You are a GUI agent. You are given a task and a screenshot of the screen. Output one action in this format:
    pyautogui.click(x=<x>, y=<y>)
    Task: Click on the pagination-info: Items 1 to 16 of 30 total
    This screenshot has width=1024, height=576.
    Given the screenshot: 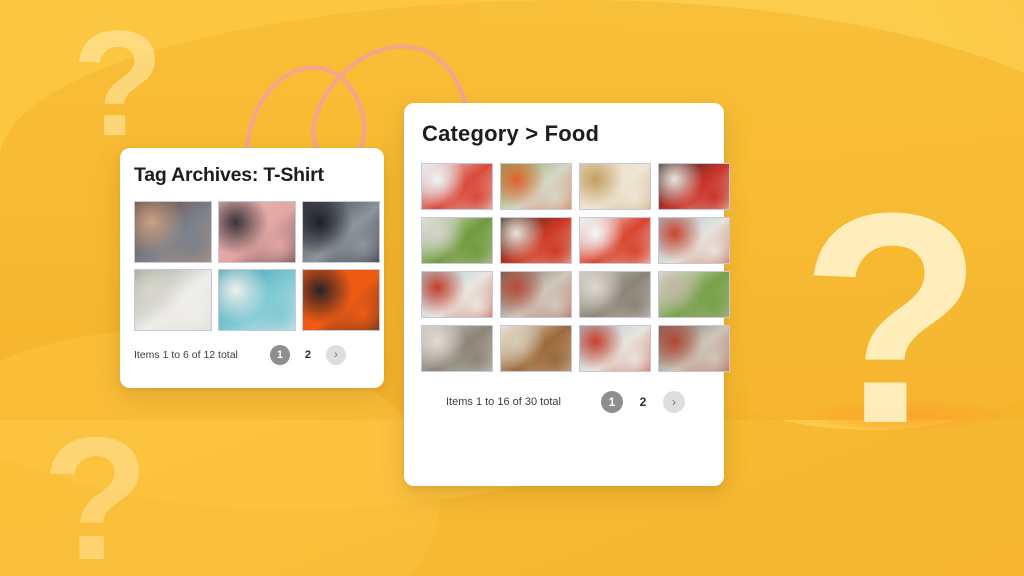 What is the action you would take?
    pyautogui.click(x=503, y=402)
    